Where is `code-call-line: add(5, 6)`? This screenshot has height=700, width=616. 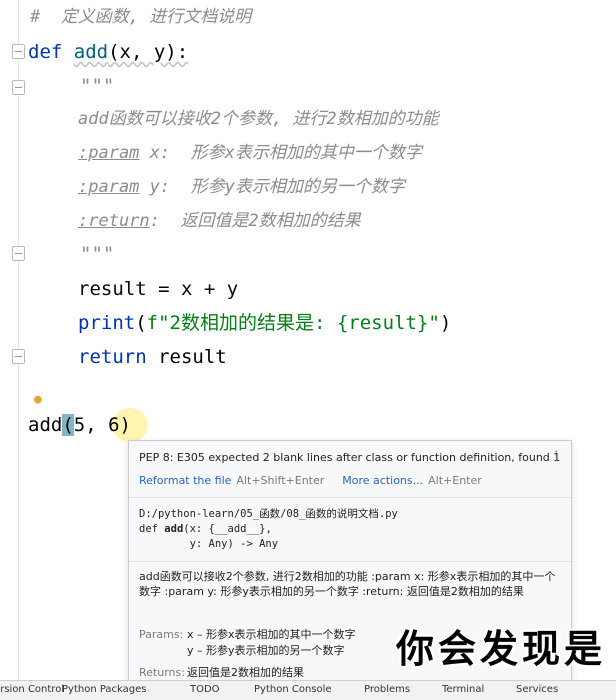
code-call-line: add(5, 6) is located at coordinates (79, 425).